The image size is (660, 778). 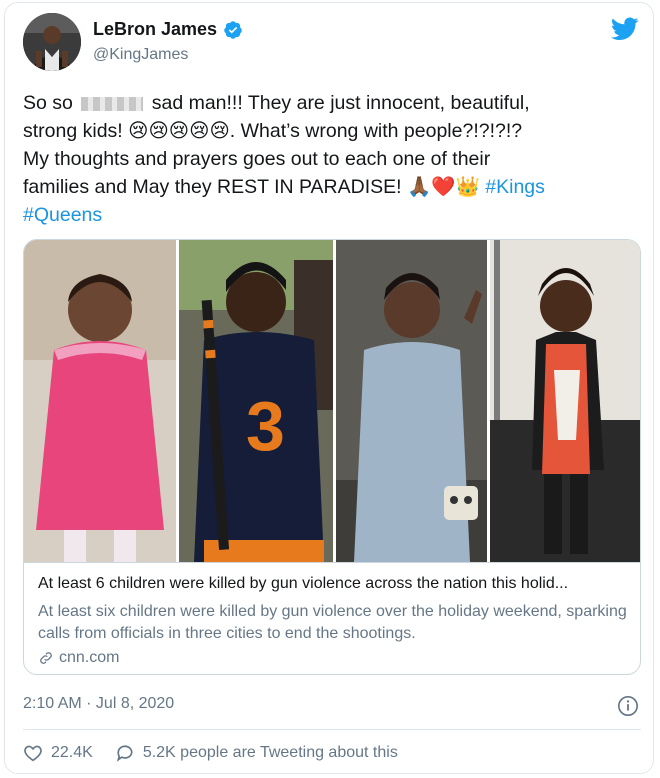 What do you see at coordinates (625, 29) in the screenshot?
I see `twitter-bird-icon` at bounding box center [625, 29].